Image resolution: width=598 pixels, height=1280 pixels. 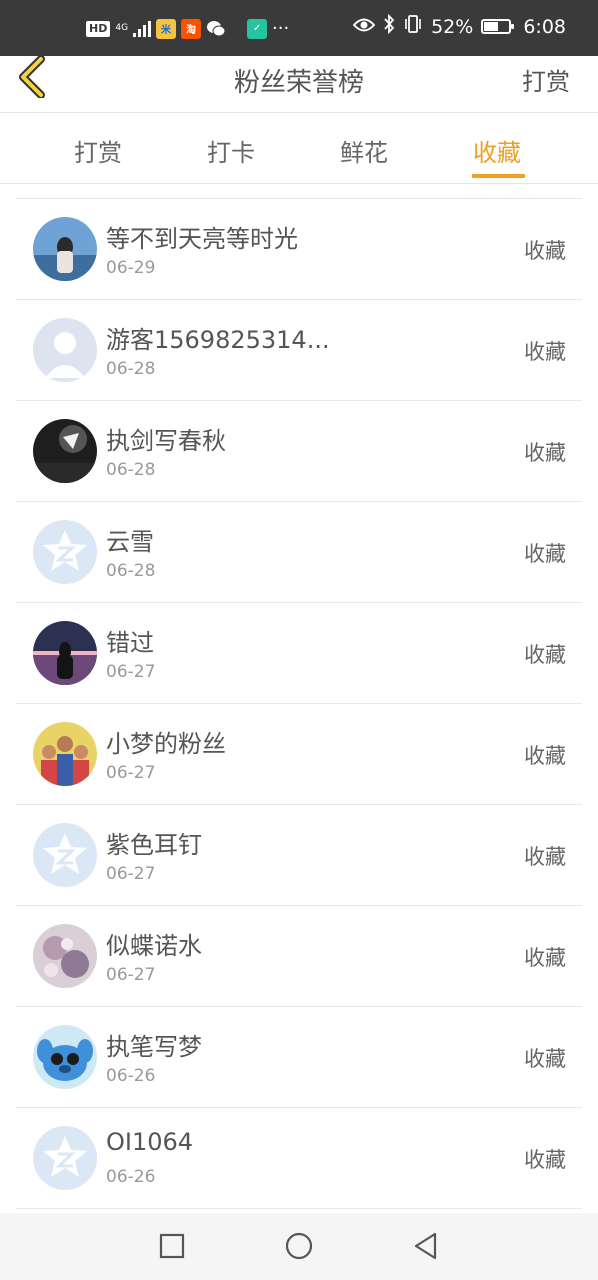 I want to click on battery-icon, so click(x=498, y=26).